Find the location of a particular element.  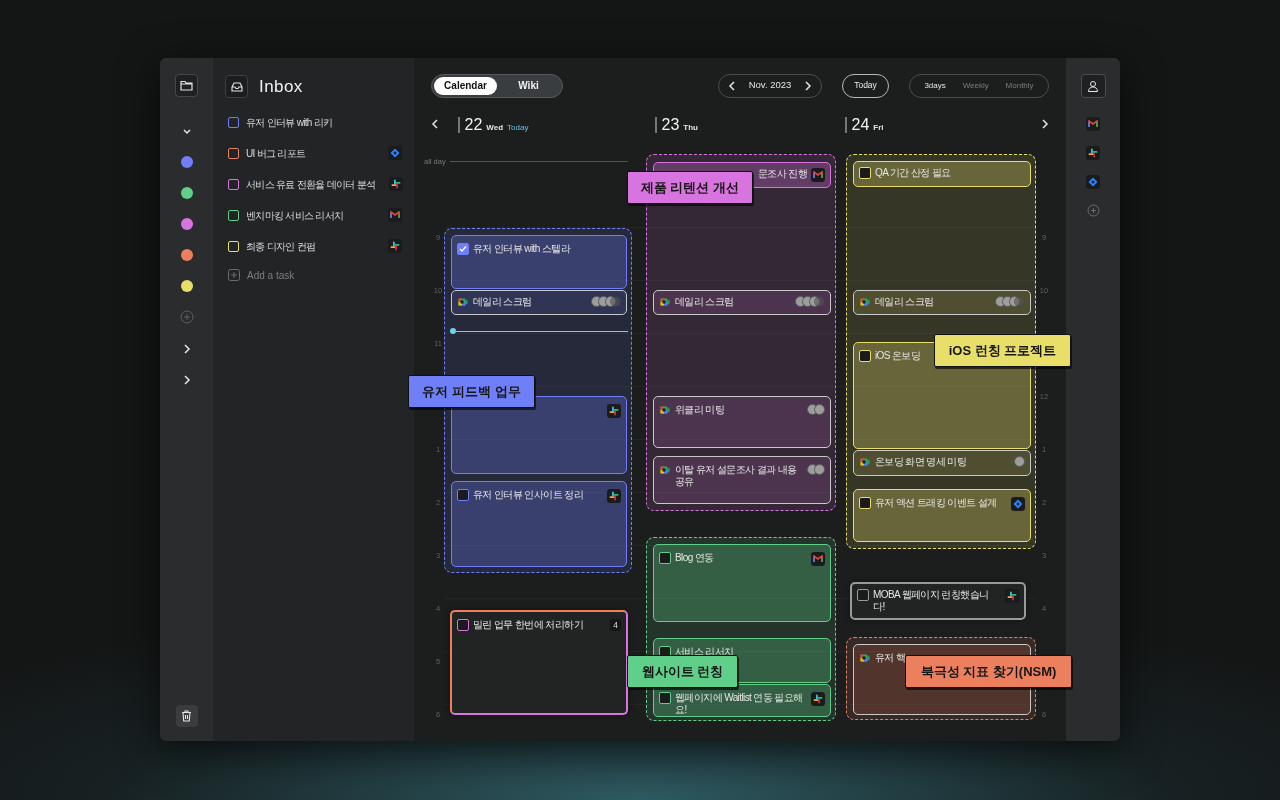

weekday-label: Thu is located at coordinates (690, 128).